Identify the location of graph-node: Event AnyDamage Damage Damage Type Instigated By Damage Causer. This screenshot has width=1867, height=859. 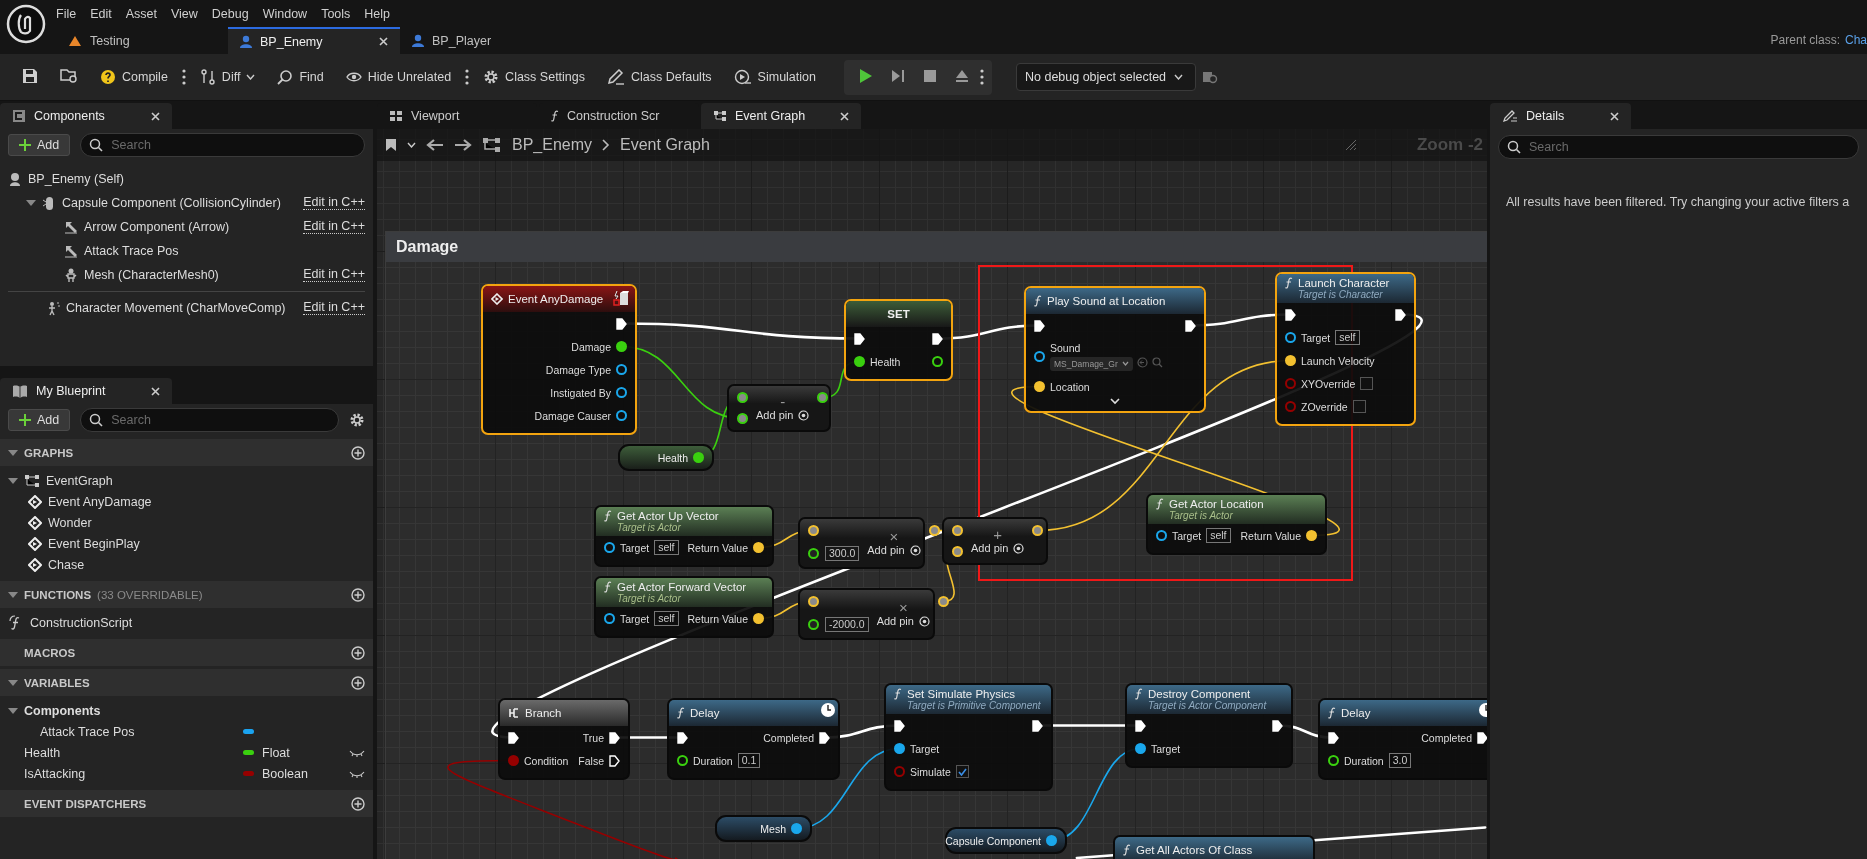
(559, 359).